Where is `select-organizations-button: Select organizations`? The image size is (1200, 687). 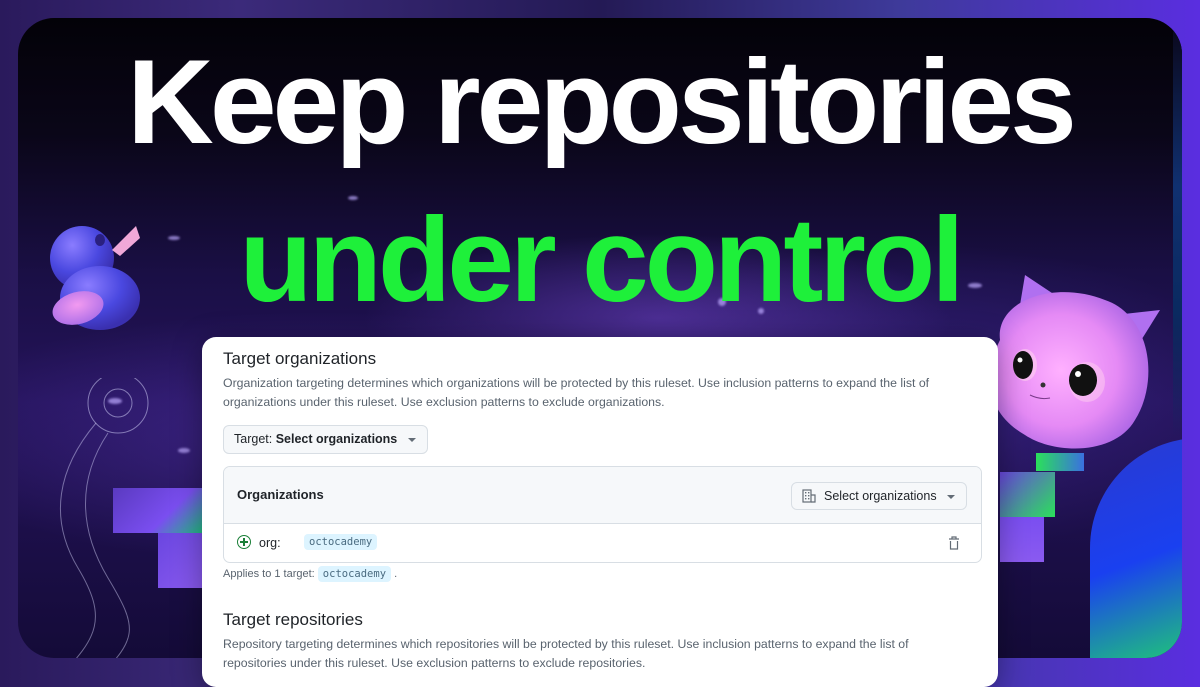 select-organizations-button: Select organizations is located at coordinates (879, 496).